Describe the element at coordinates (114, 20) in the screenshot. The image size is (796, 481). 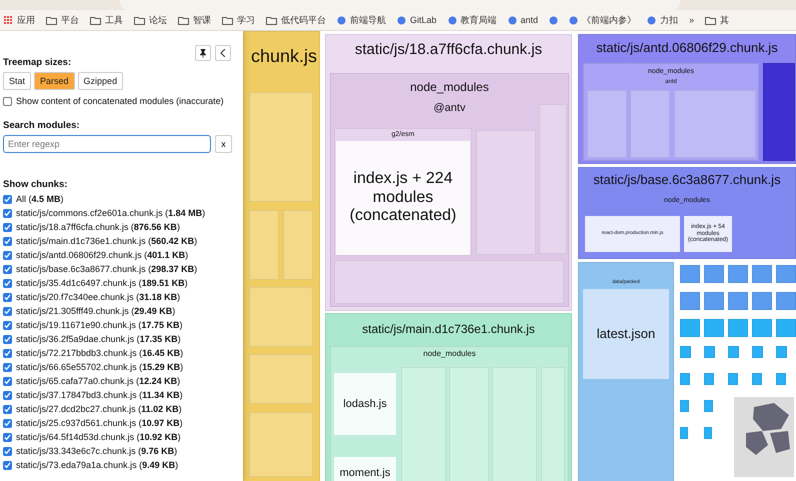
I see `bookmark-link: 工具` at that location.